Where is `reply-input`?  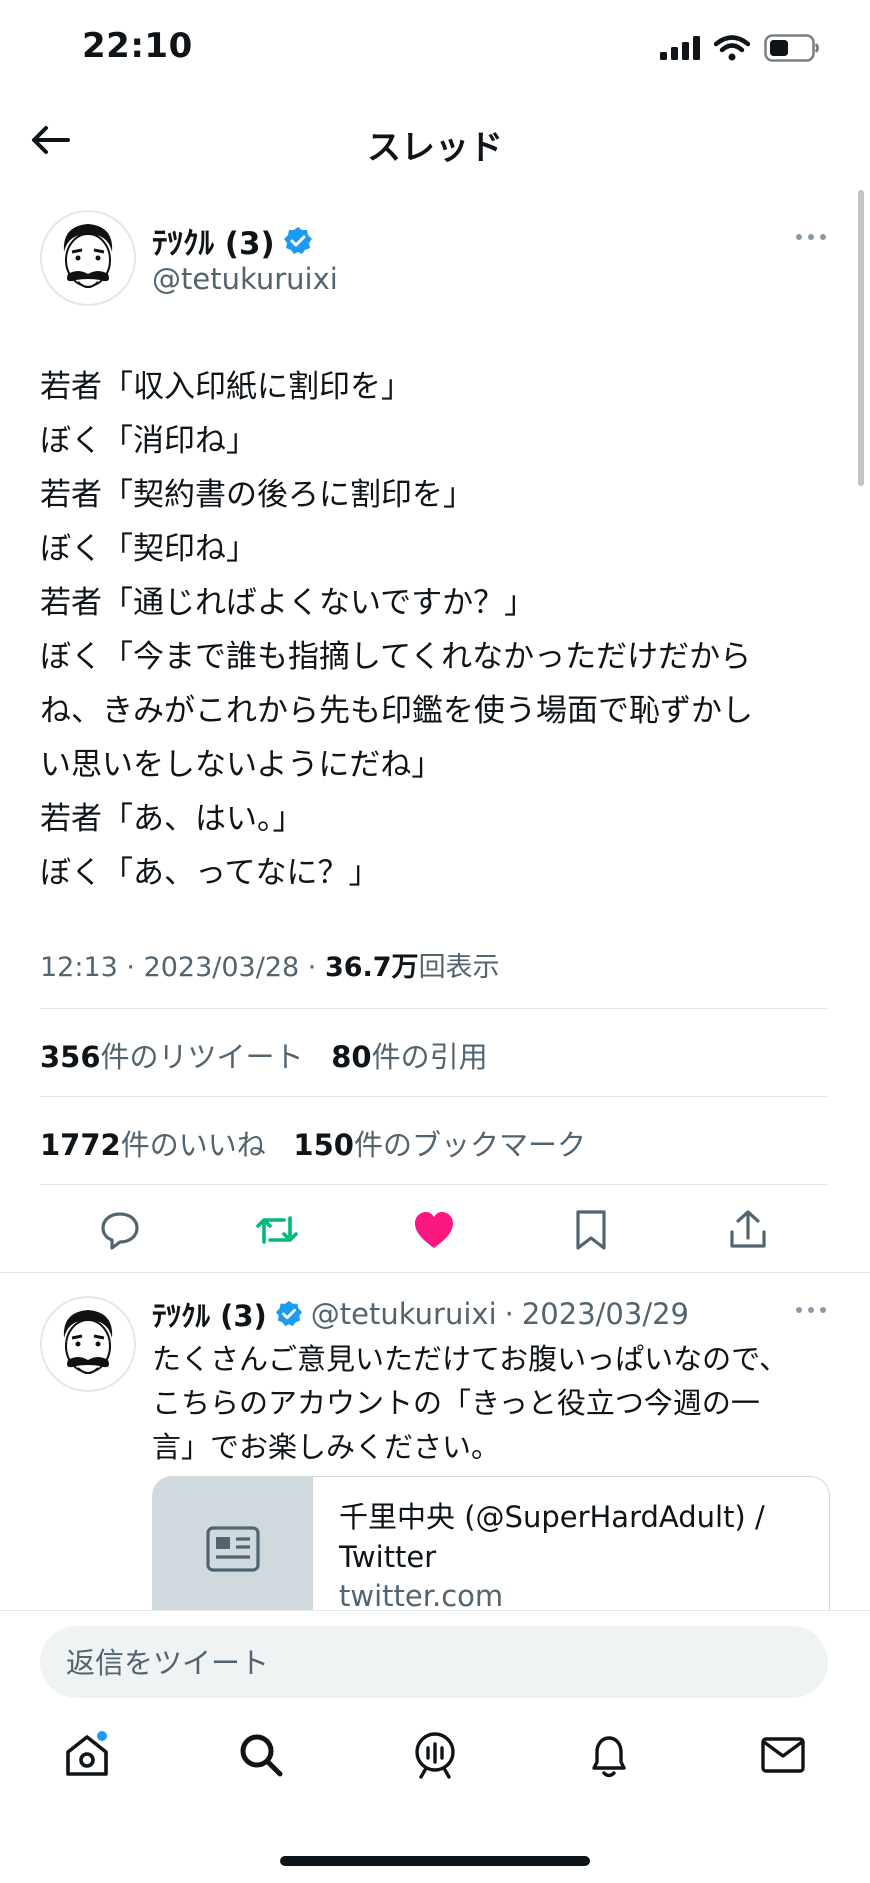 reply-input is located at coordinates (436, 1663).